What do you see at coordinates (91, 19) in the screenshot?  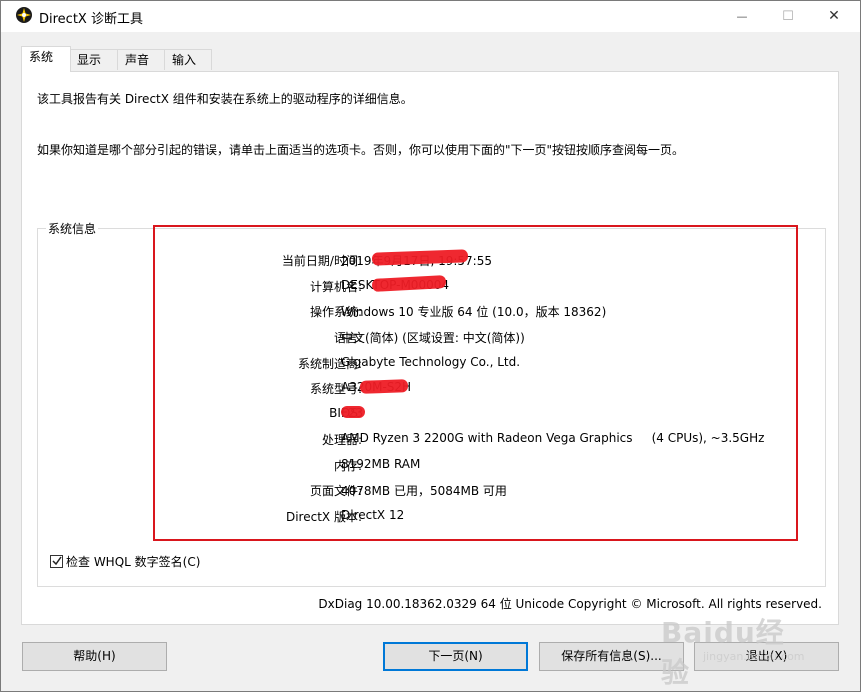 I see `window-title: DirectX 诊断工具` at bounding box center [91, 19].